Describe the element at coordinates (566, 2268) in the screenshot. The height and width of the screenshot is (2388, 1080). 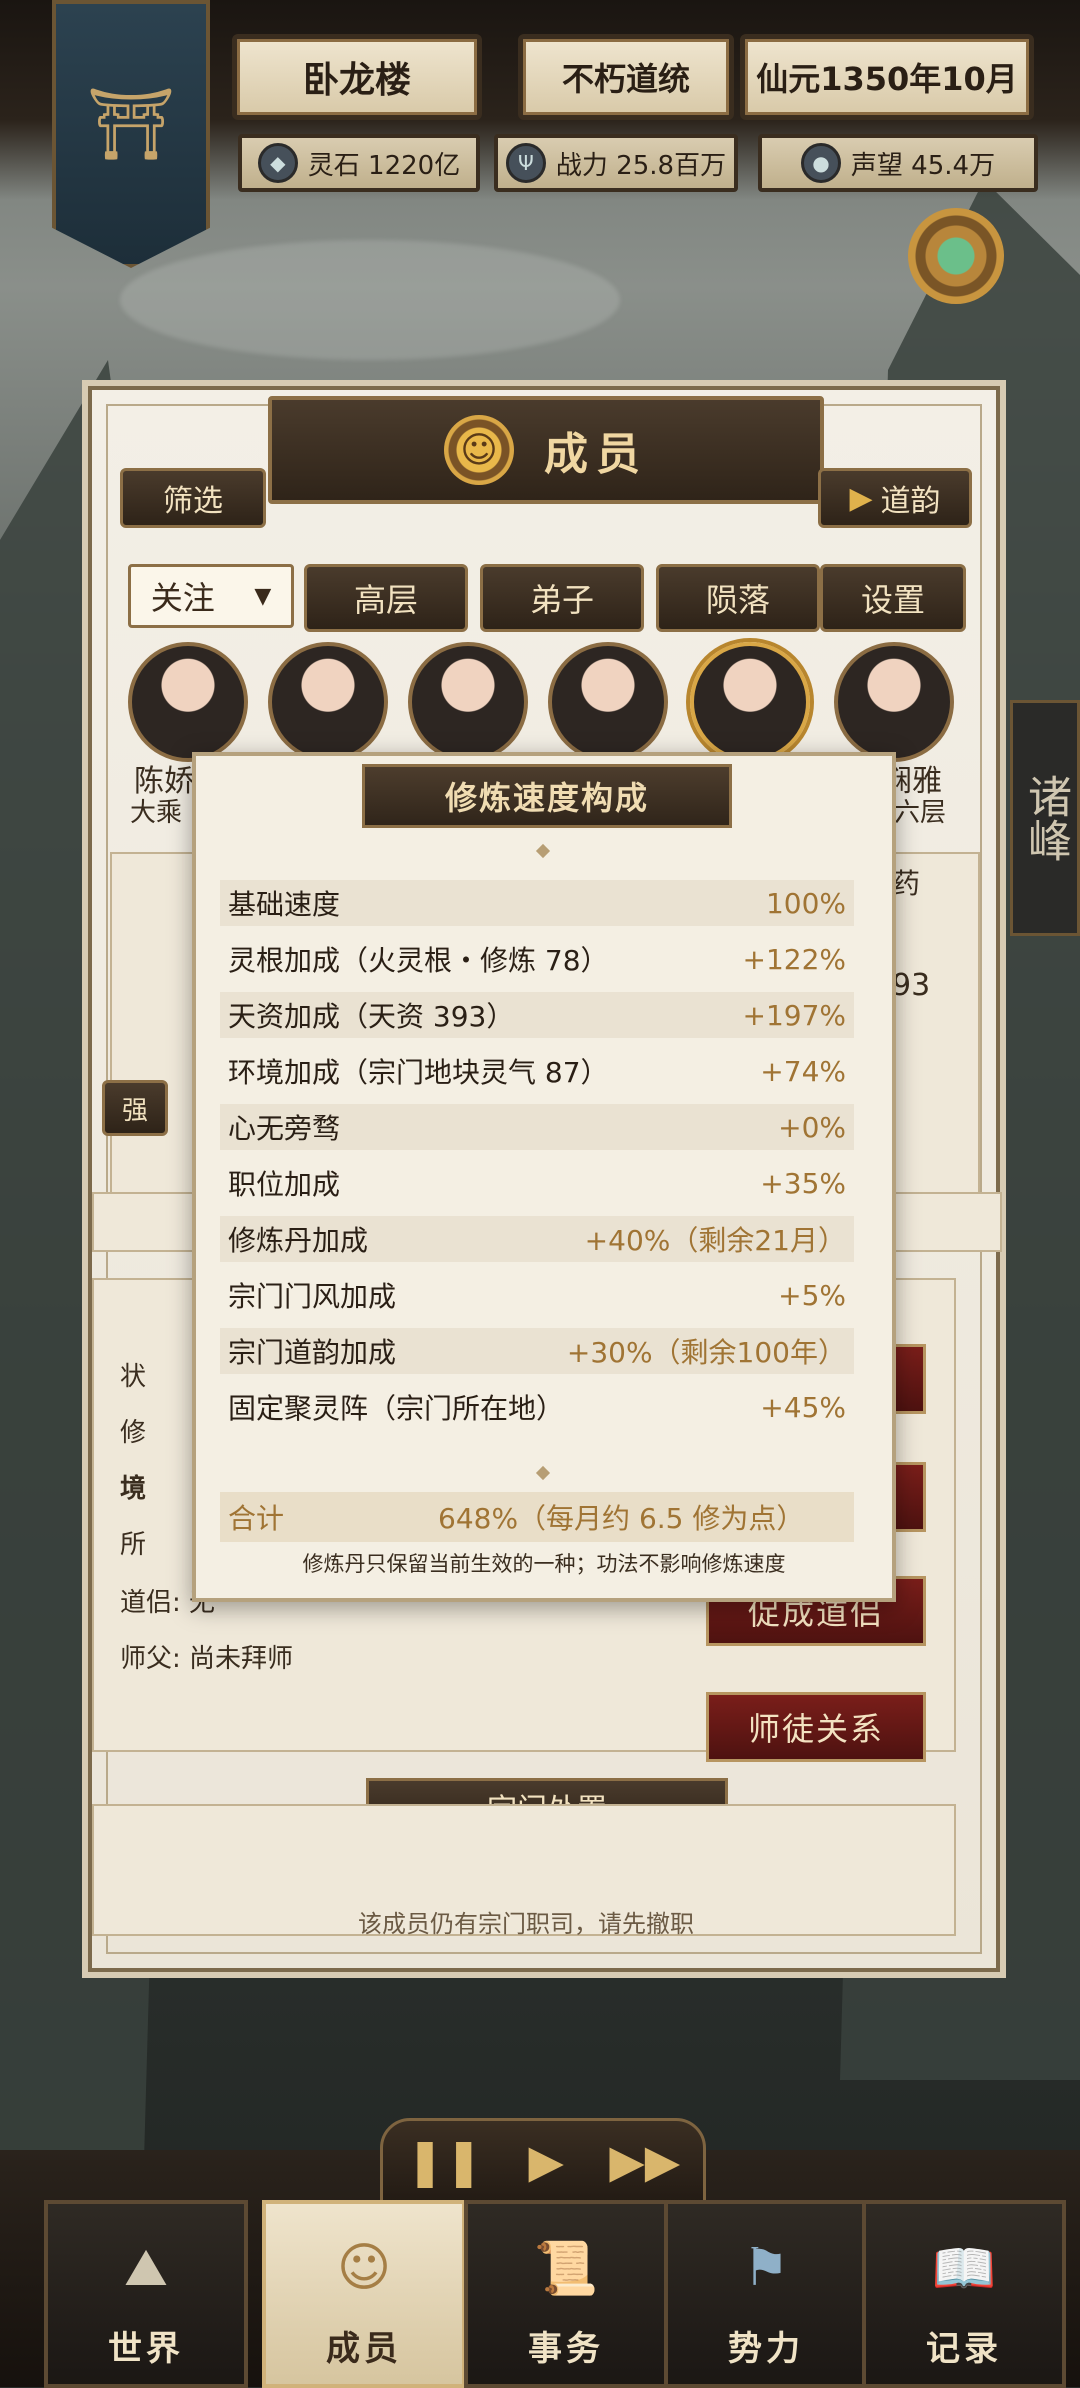
I see `scroll-icon: 📜` at that location.